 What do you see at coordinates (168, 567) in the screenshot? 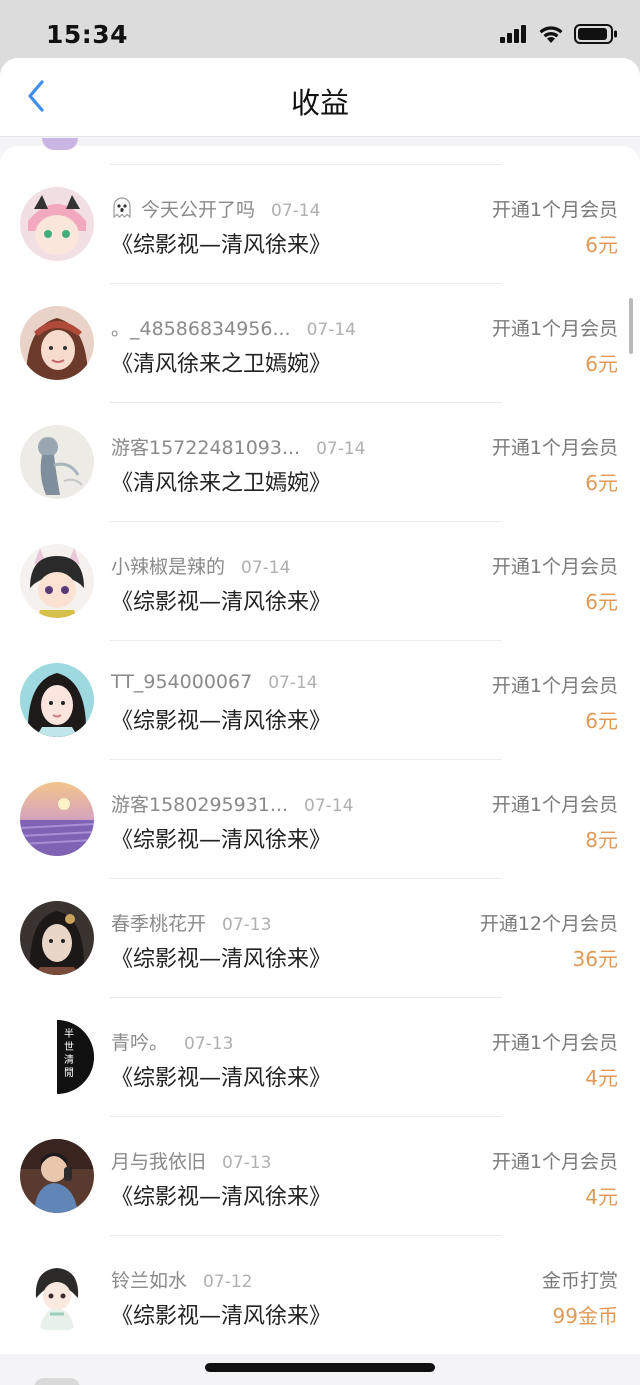
I see `row-username: 小辣椒是辣的` at bounding box center [168, 567].